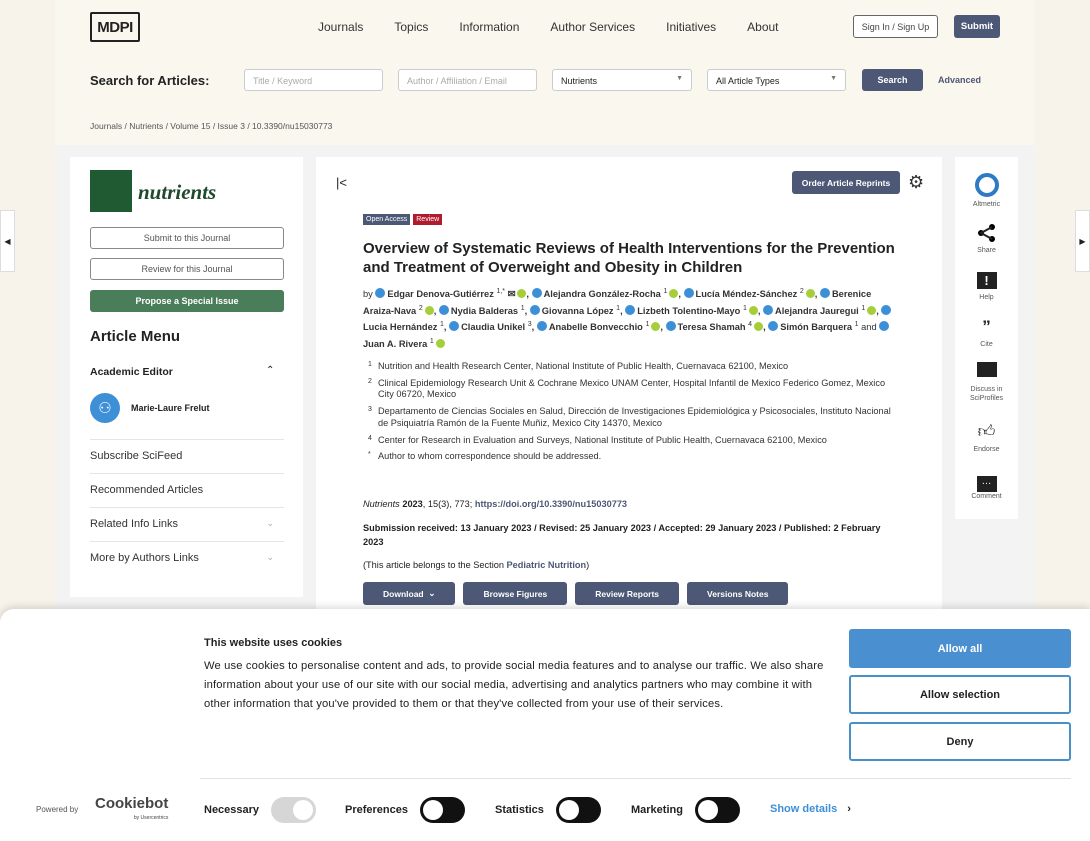  Describe the element at coordinates (846, 182) in the screenshot. I see `order-reprints-button: Order Article Reprints` at that location.